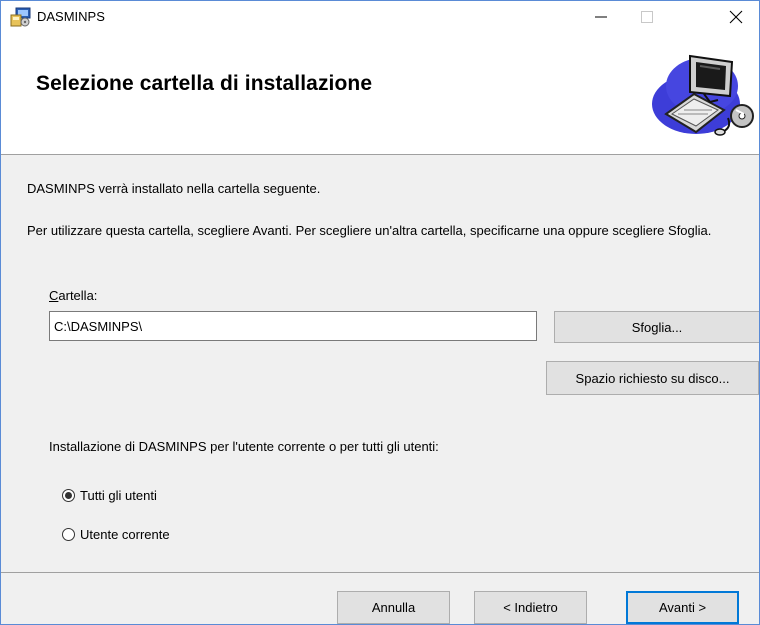 The height and width of the screenshot is (625, 760). What do you see at coordinates (54, 295) in the screenshot?
I see `folder-label-accelerator: C` at bounding box center [54, 295].